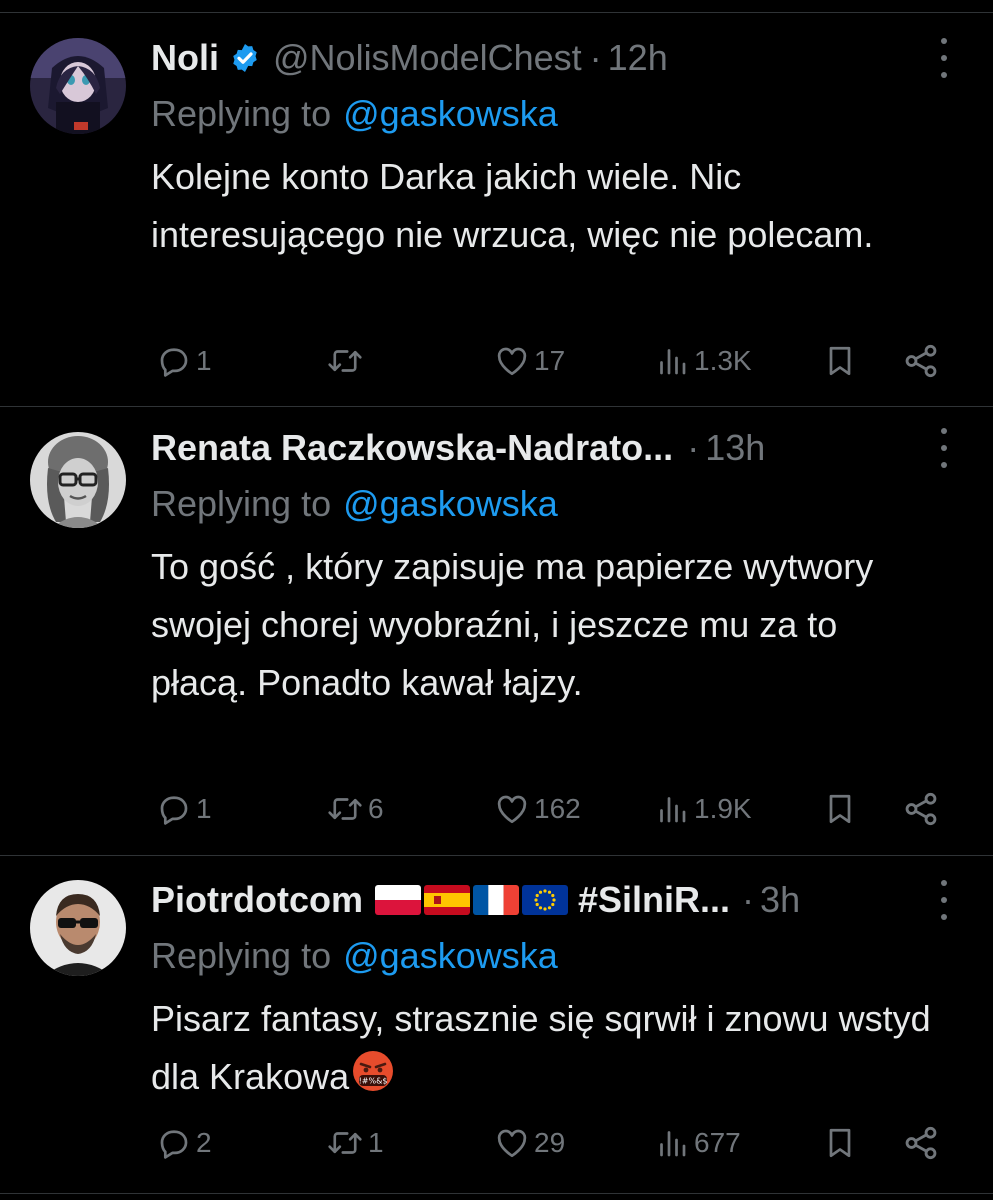 Image resolution: width=993 pixels, height=1200 pixels. Describe the element at coordinates (245, 58) in the screenshot. I see `verified-badge-icon` at that location.